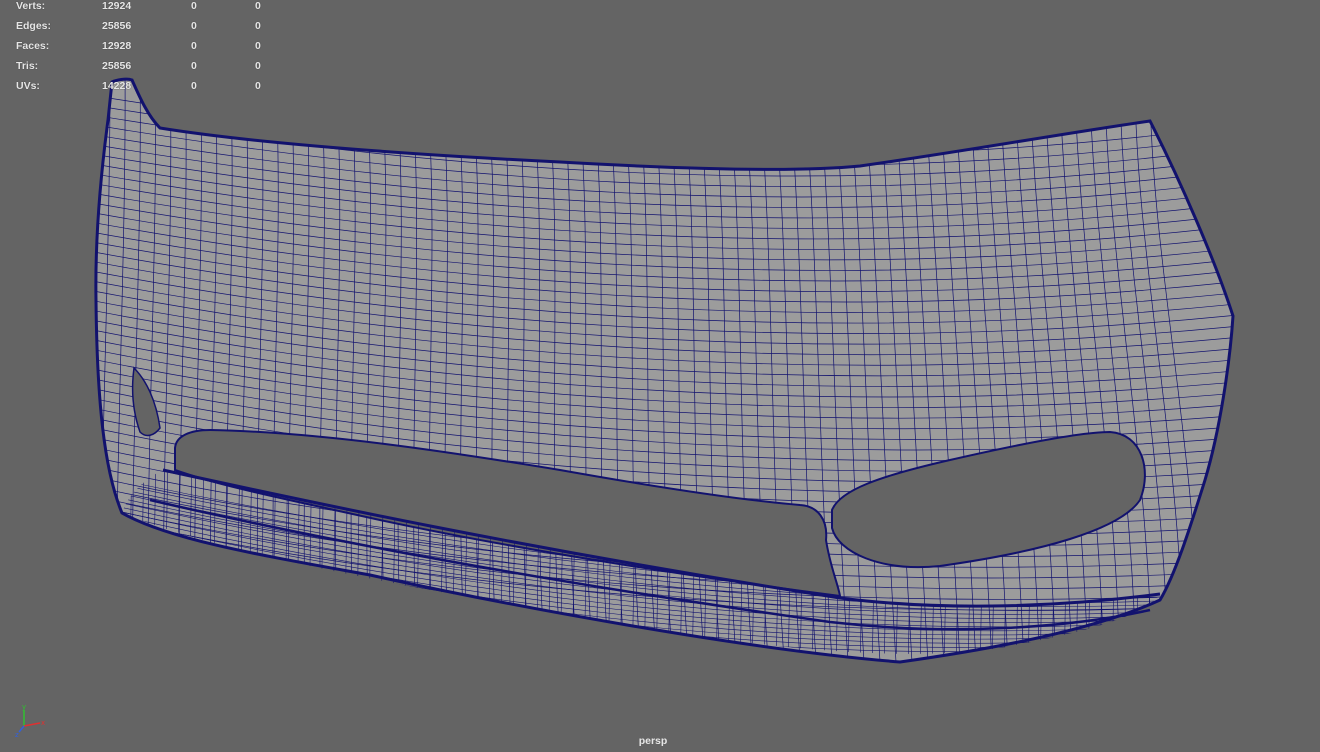 The width and height of the screenshot is (1320, 752). Describe the element at coordinates (150, 30) in the screenshot. I see `hud-row-edges: Edges: 25856 0 0` at that location.